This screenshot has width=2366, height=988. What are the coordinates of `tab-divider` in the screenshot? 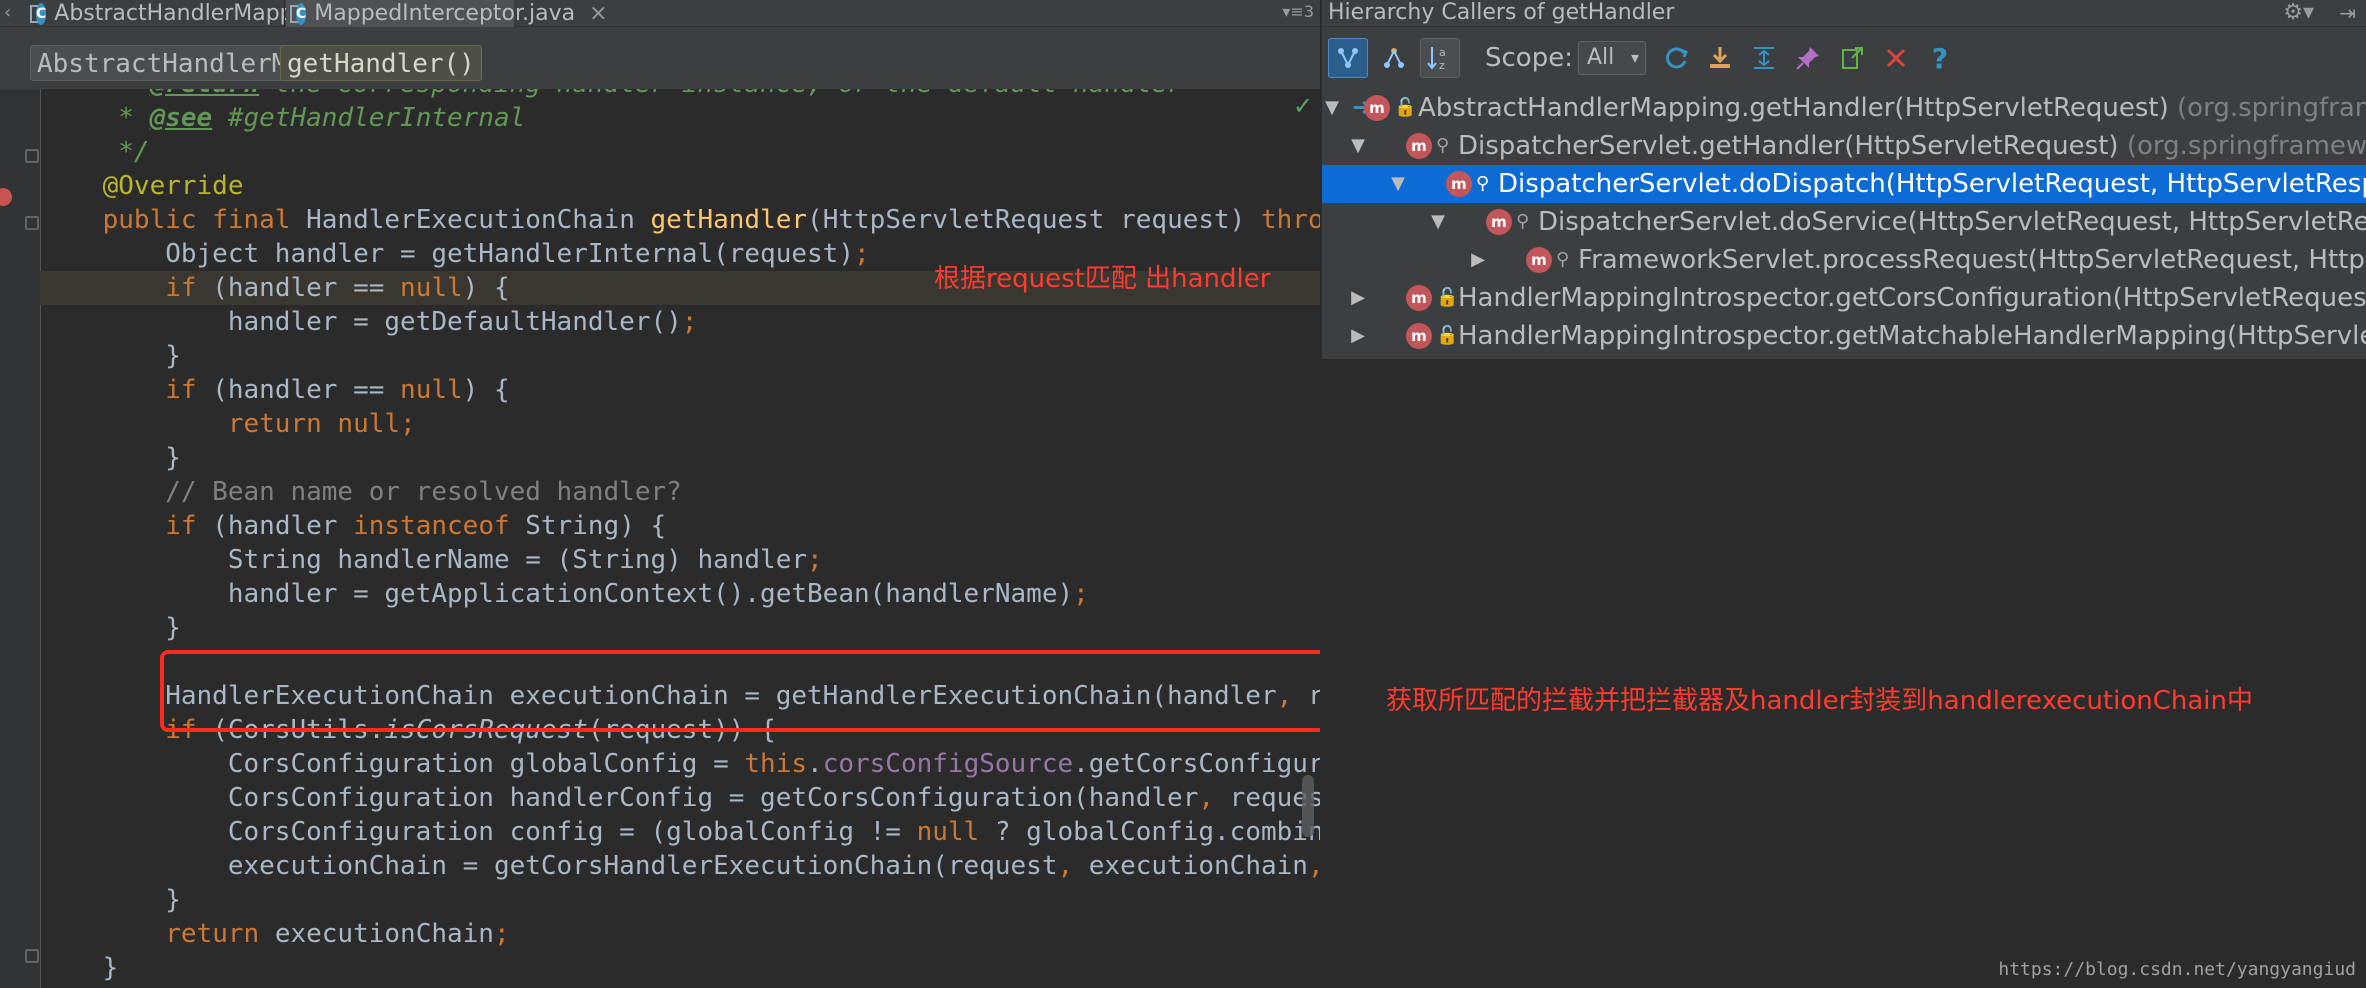 It's located at (284, 13).